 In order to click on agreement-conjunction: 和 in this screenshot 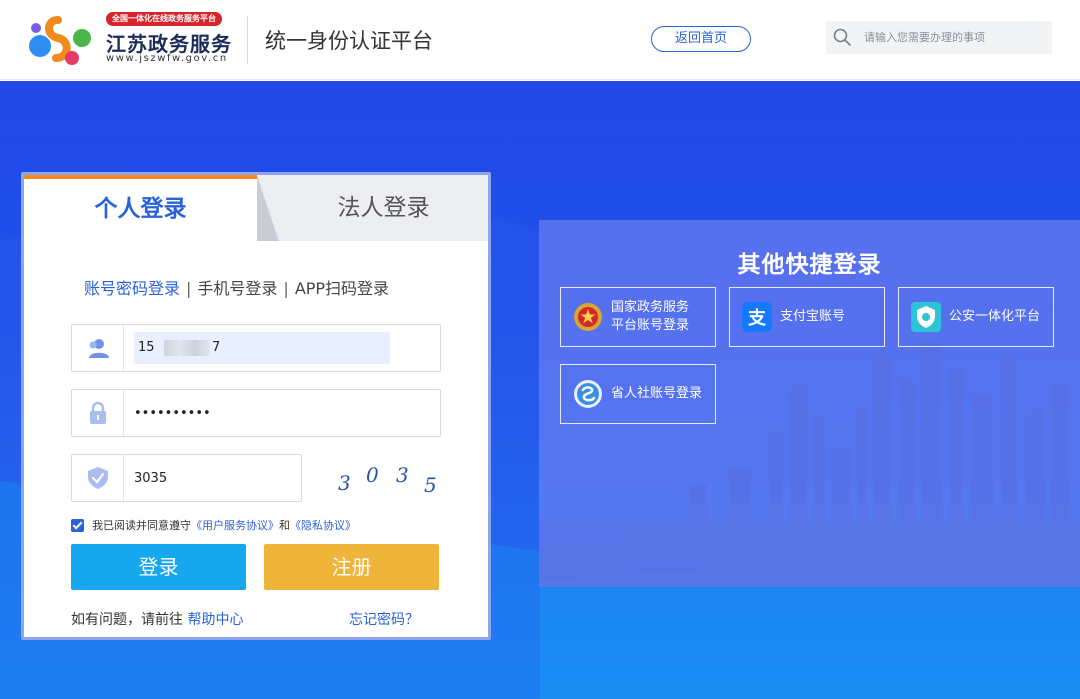, I will do `click(284, 525)`.